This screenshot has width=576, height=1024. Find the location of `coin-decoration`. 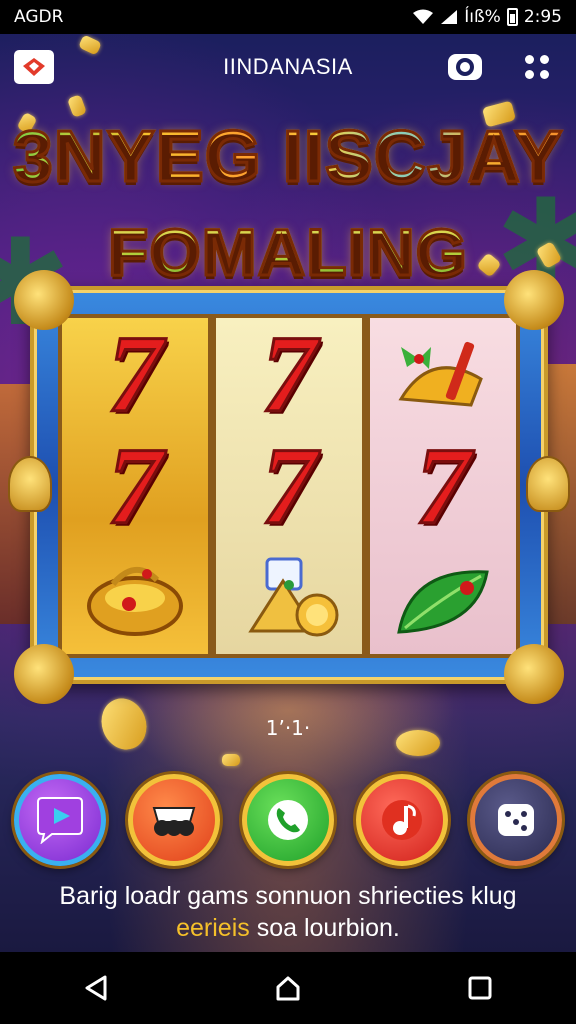

coin-decoration is located at coordinates (231, 760).